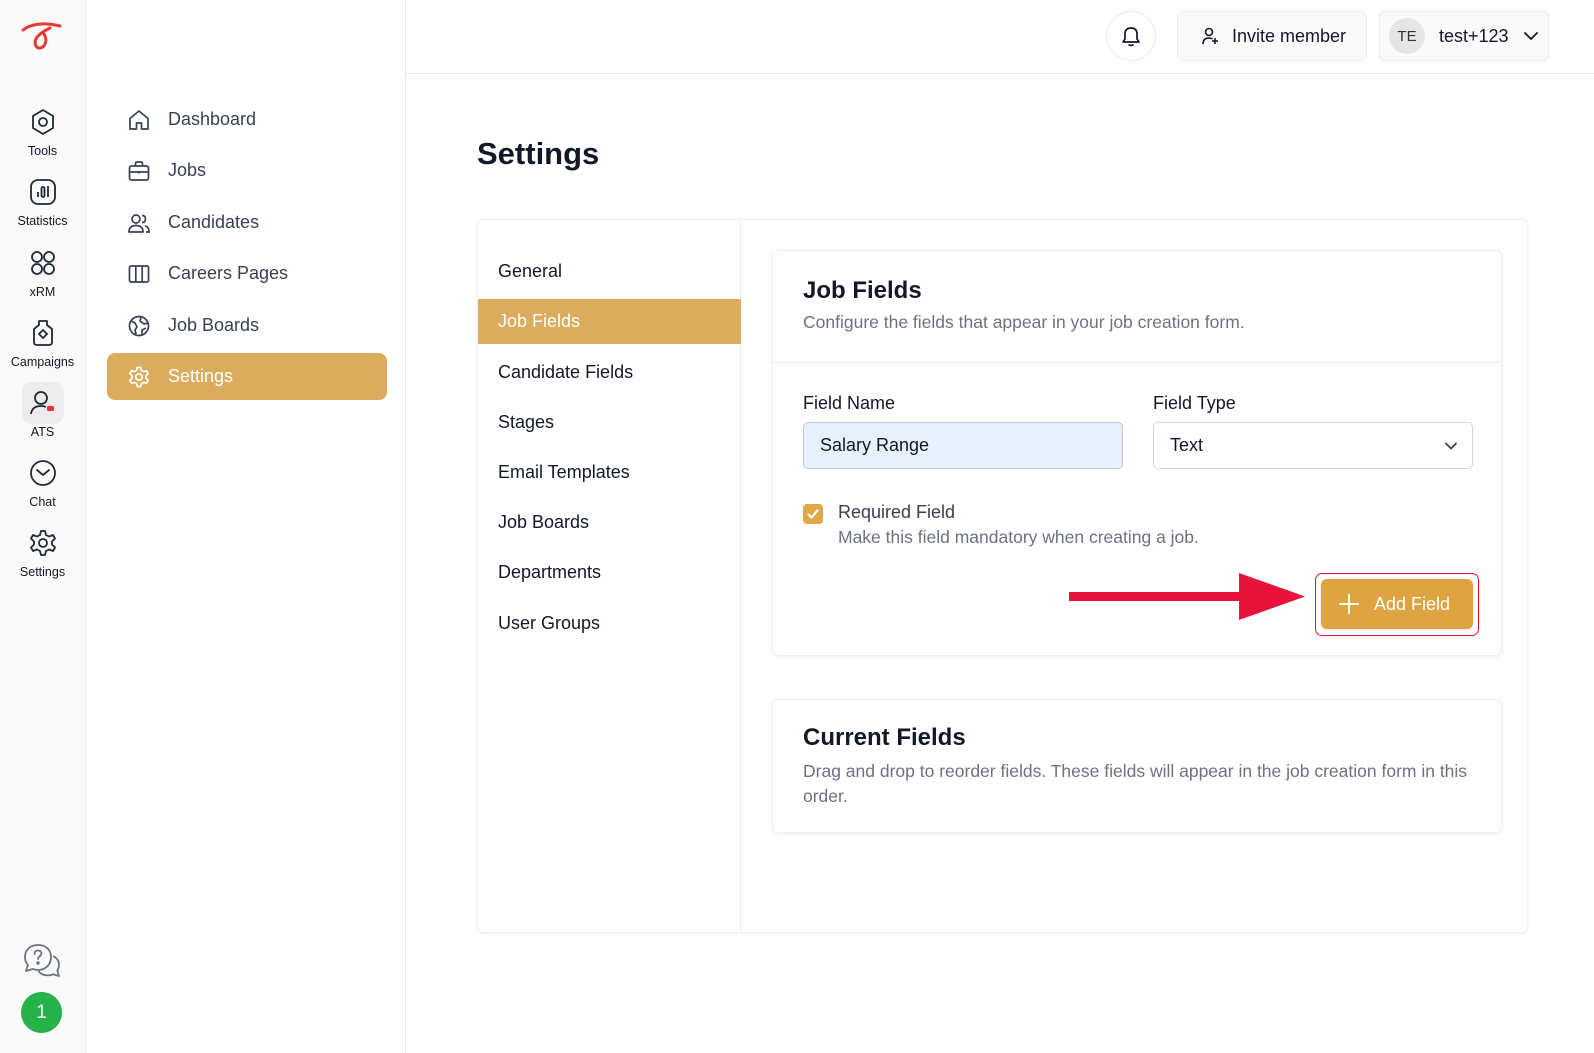  Describe the element at coordinates (41, 1012) in the screenshot. I see `notification-count-badge: 1` at that location.